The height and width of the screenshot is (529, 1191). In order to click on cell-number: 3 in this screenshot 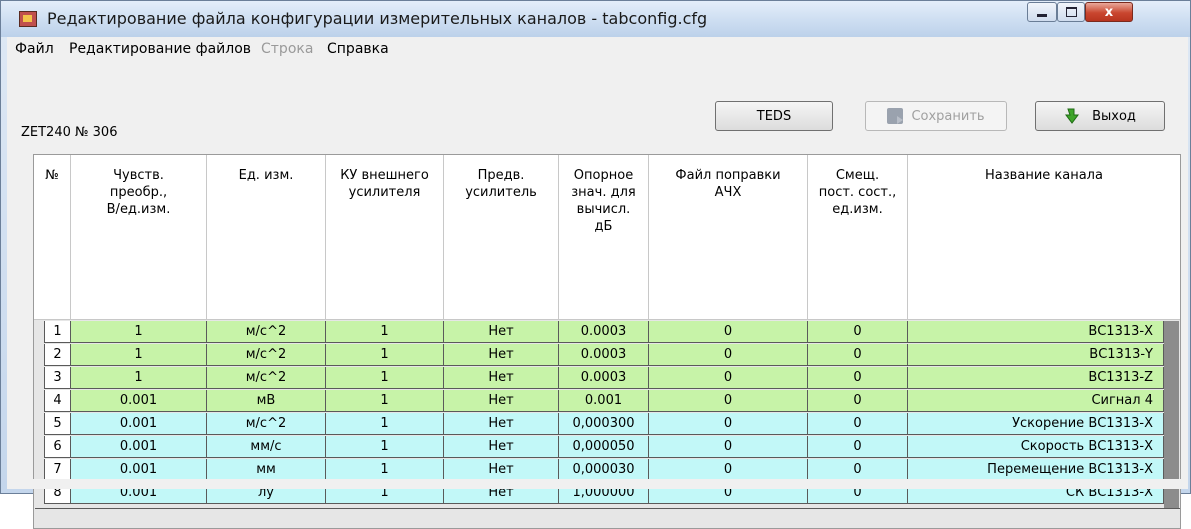, I will do `click(57, 378)`.